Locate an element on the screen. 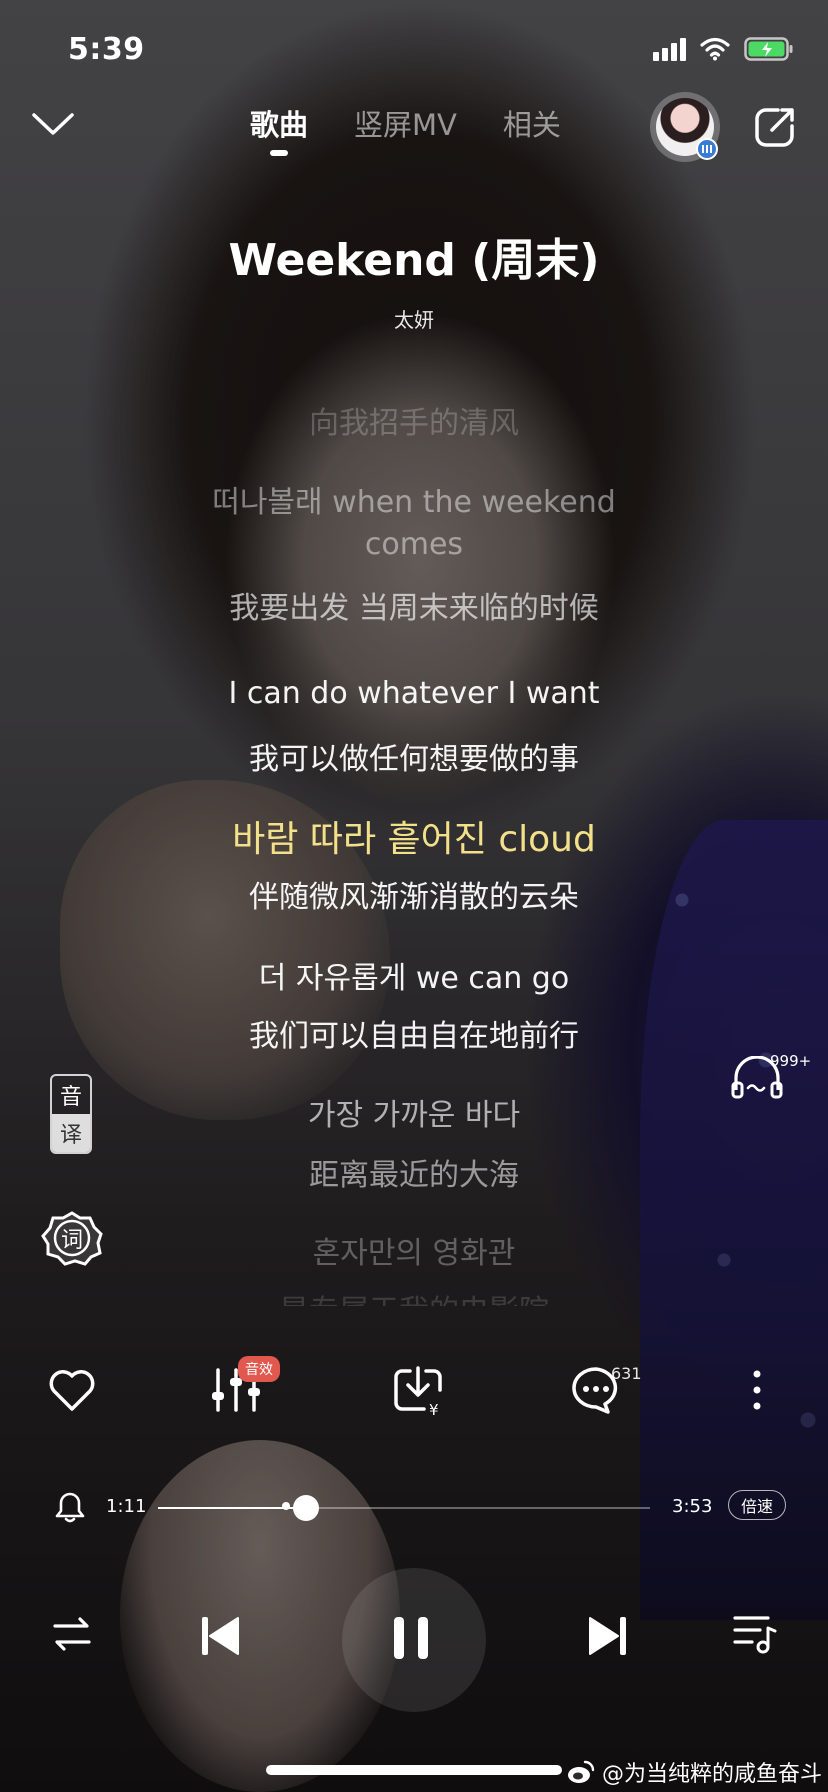  status-bar: 5:39 is located at coordinates (414, 50).